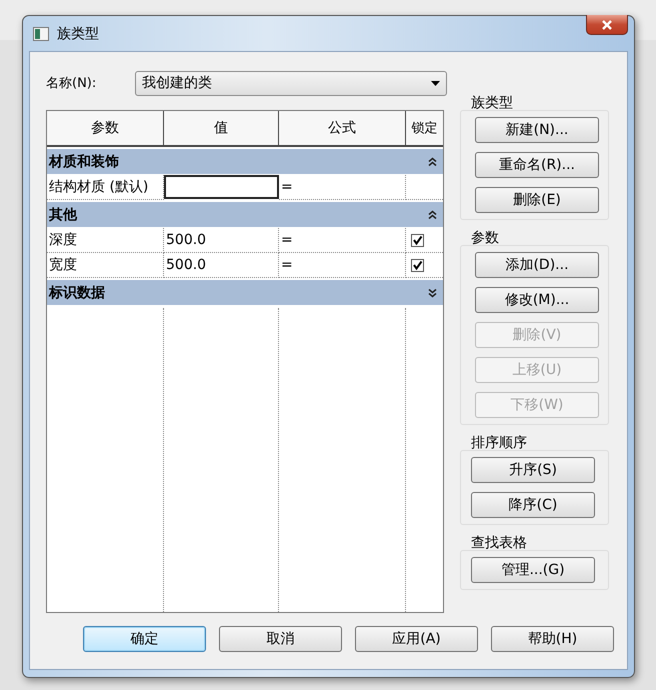 The height and width of the screenshot is (690, 656). What do you see at coordinates (84, 161) in the screenshot?
I see `group-title: 材质和装饰` at bounding box center [84, 161].